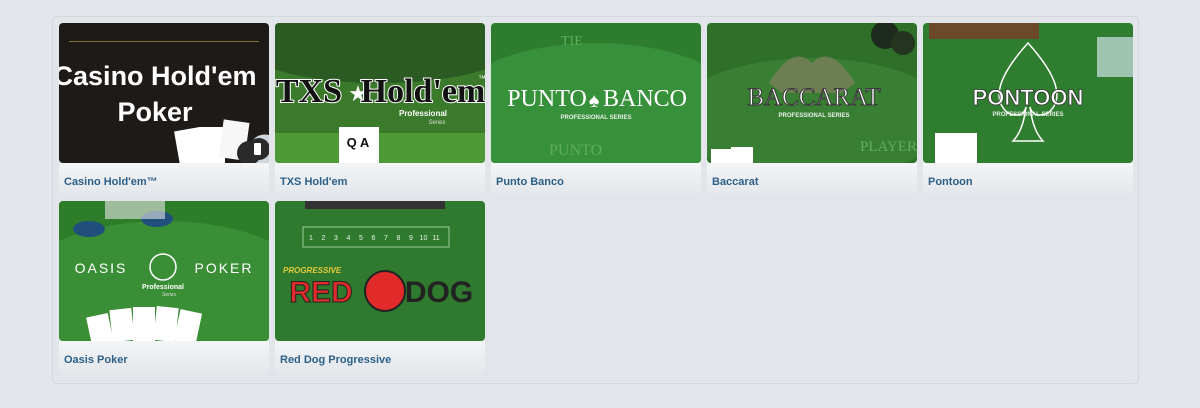  What do you see at coordinates (530, 182) in the screenshot?
I see `game-caption: Punto Banco` at bounding box center [530, 182].